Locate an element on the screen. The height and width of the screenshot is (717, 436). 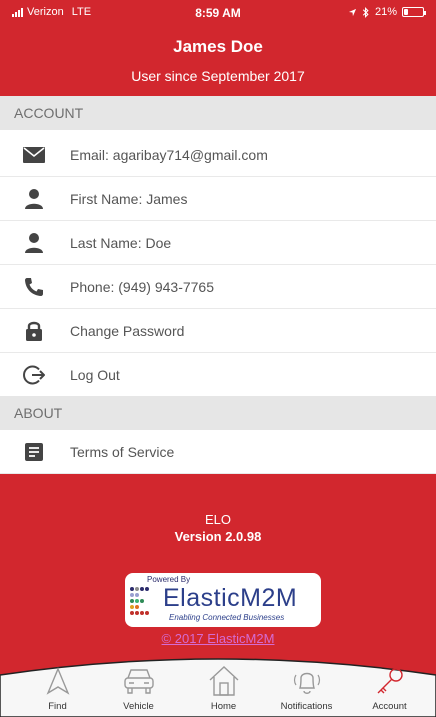
logo-powered-by: Powered By is located at coordinates (169, 579).